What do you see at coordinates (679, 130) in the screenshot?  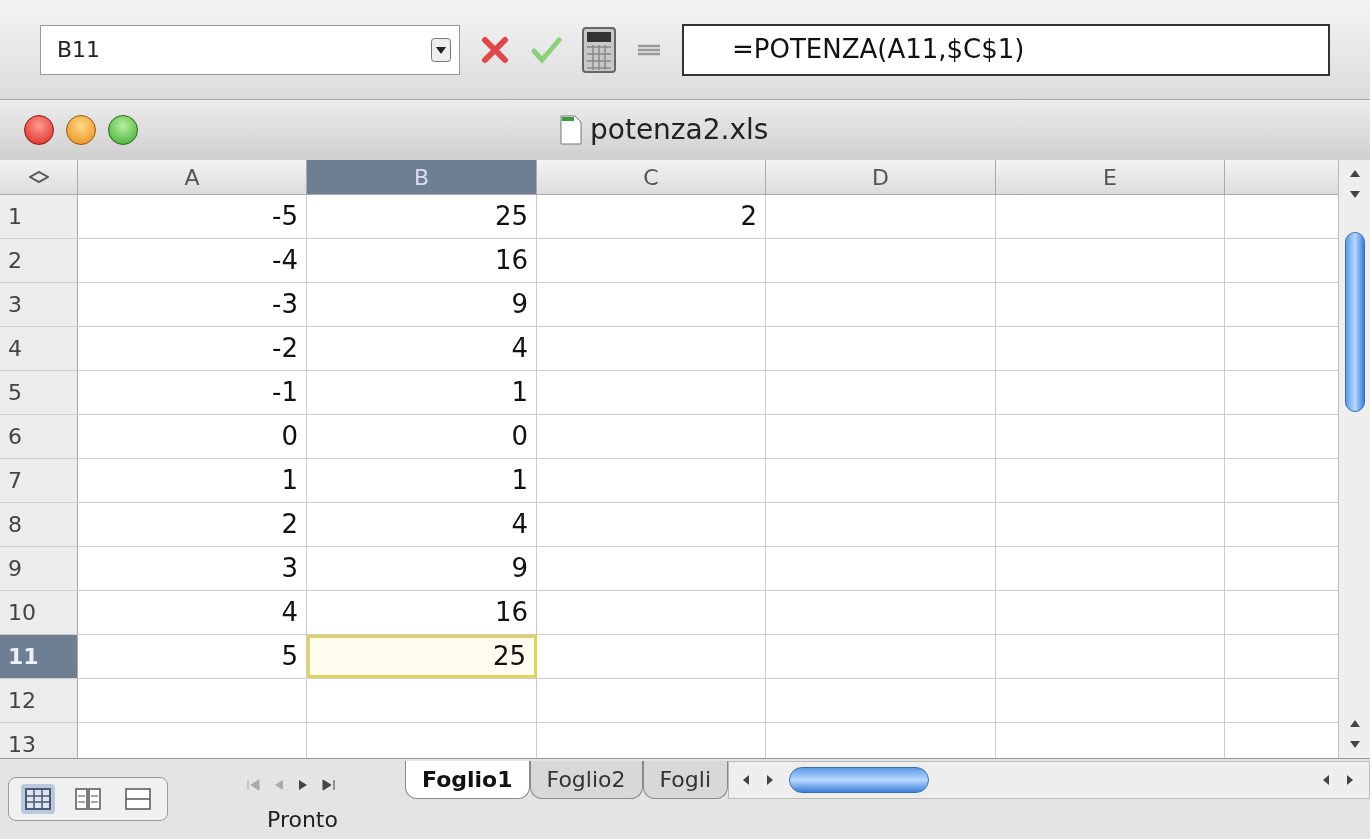 I see `window-title: potenza2.xls` at bounding box center [679, 130].